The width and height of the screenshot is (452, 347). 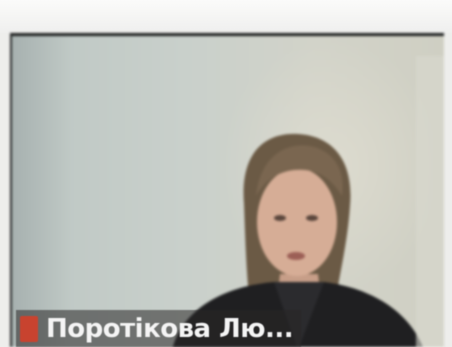 What do you see at coordinates (296, 256) in the screenshot?
I see `participant-mouth` at bounding box center [296, 256].